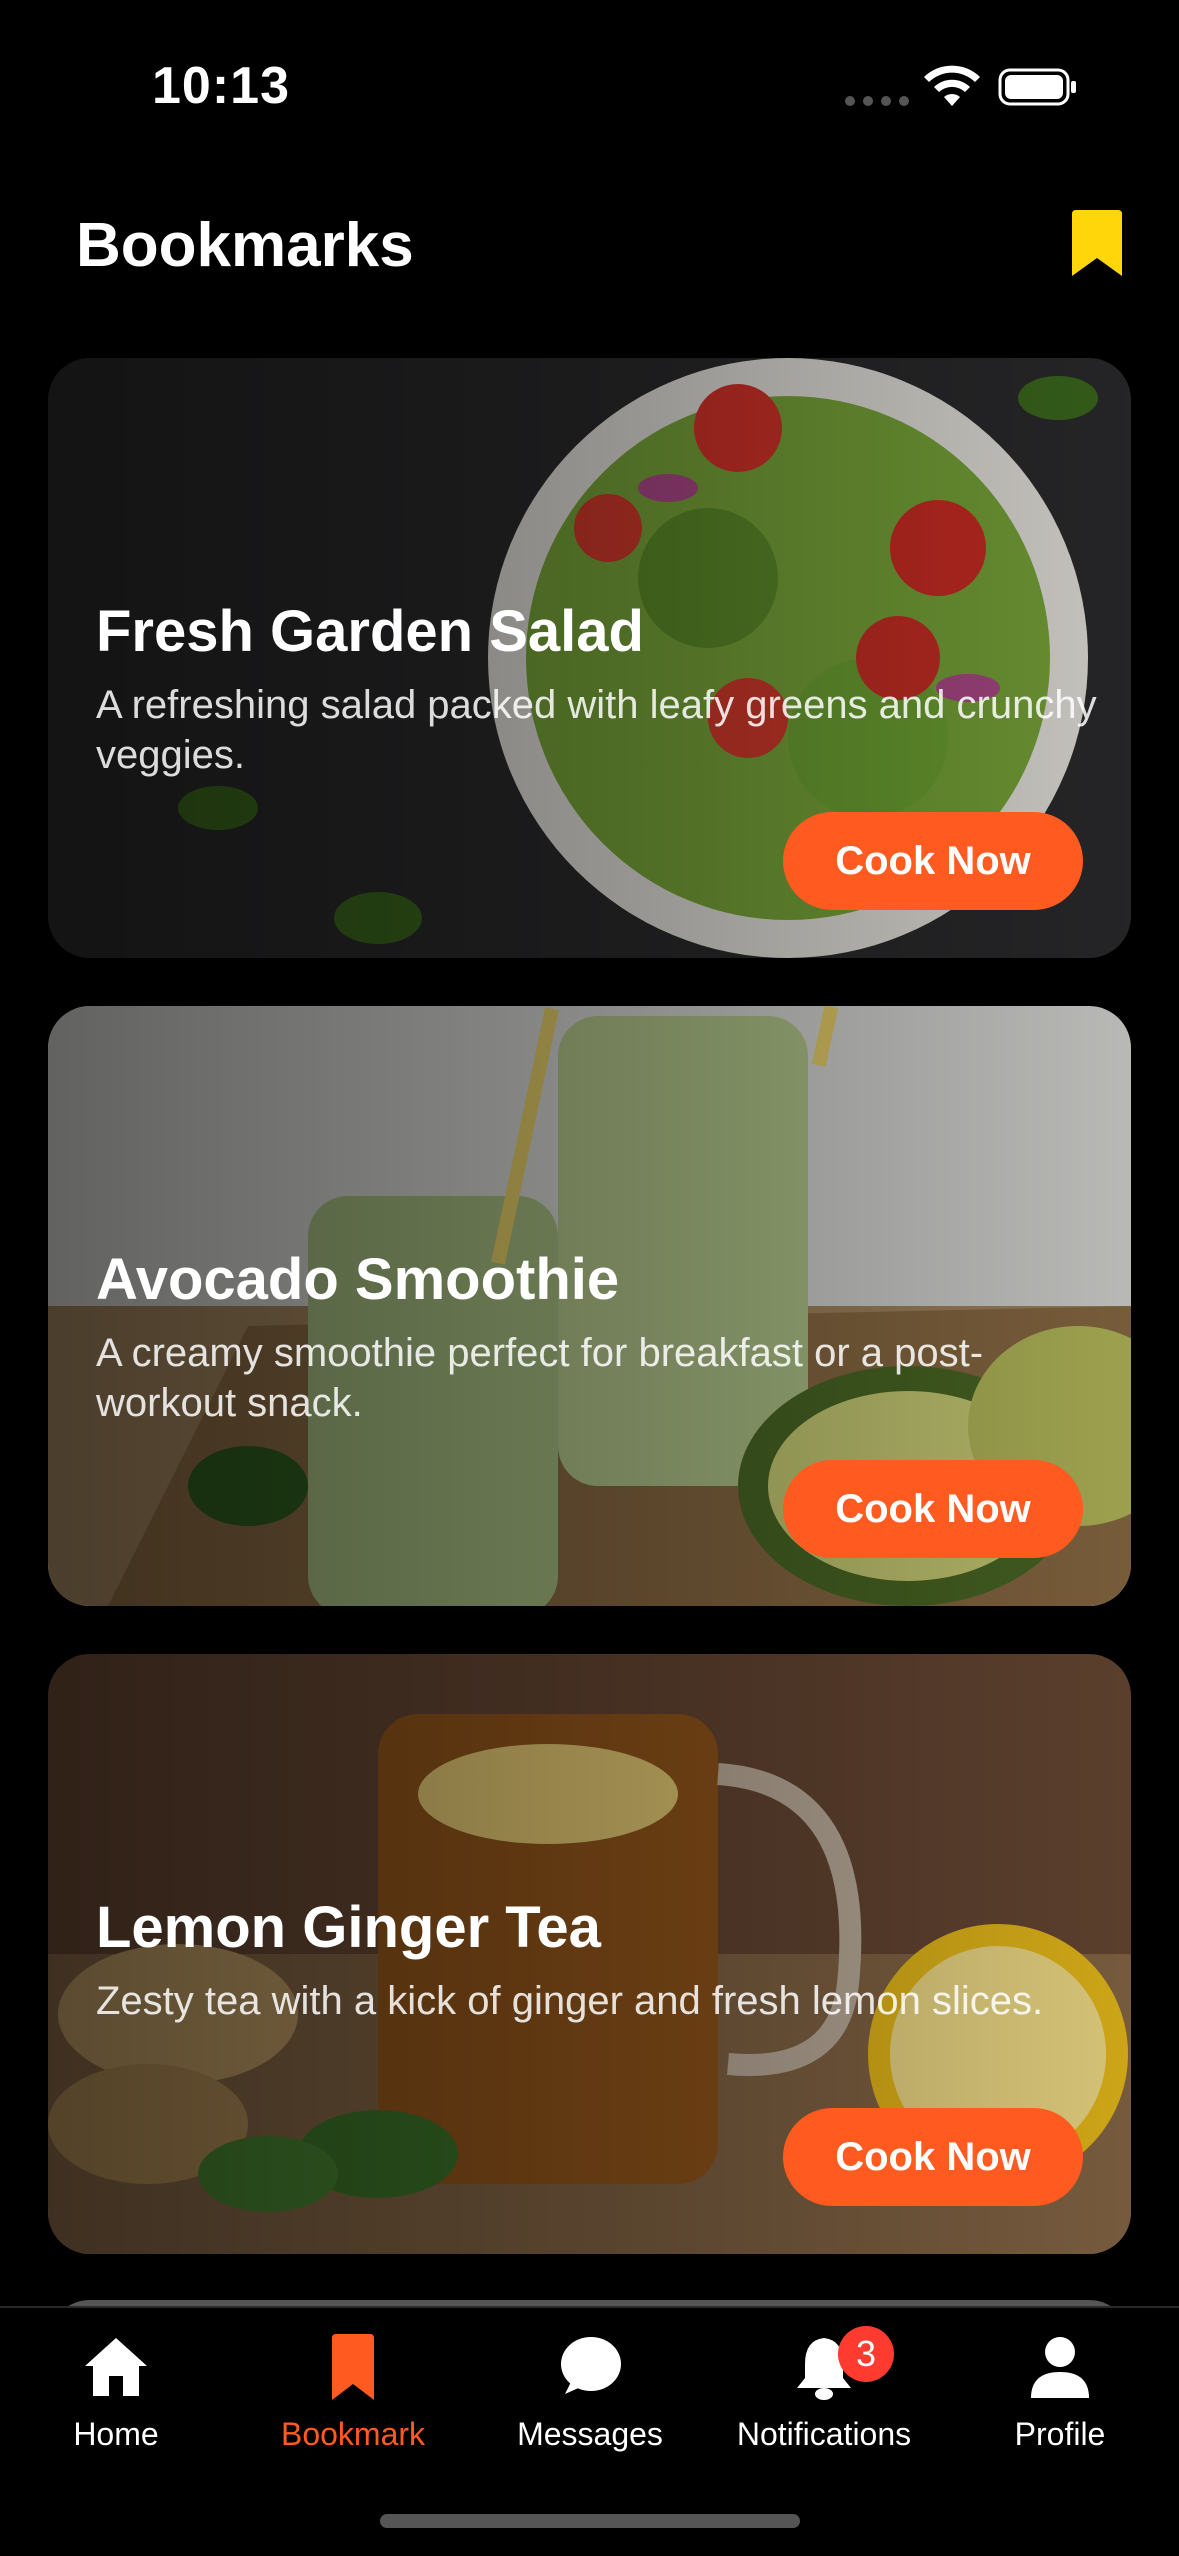 The height and width of the screenshot is (2556, 1179). I want to click on tab-home: Home, so click(116, 2397).